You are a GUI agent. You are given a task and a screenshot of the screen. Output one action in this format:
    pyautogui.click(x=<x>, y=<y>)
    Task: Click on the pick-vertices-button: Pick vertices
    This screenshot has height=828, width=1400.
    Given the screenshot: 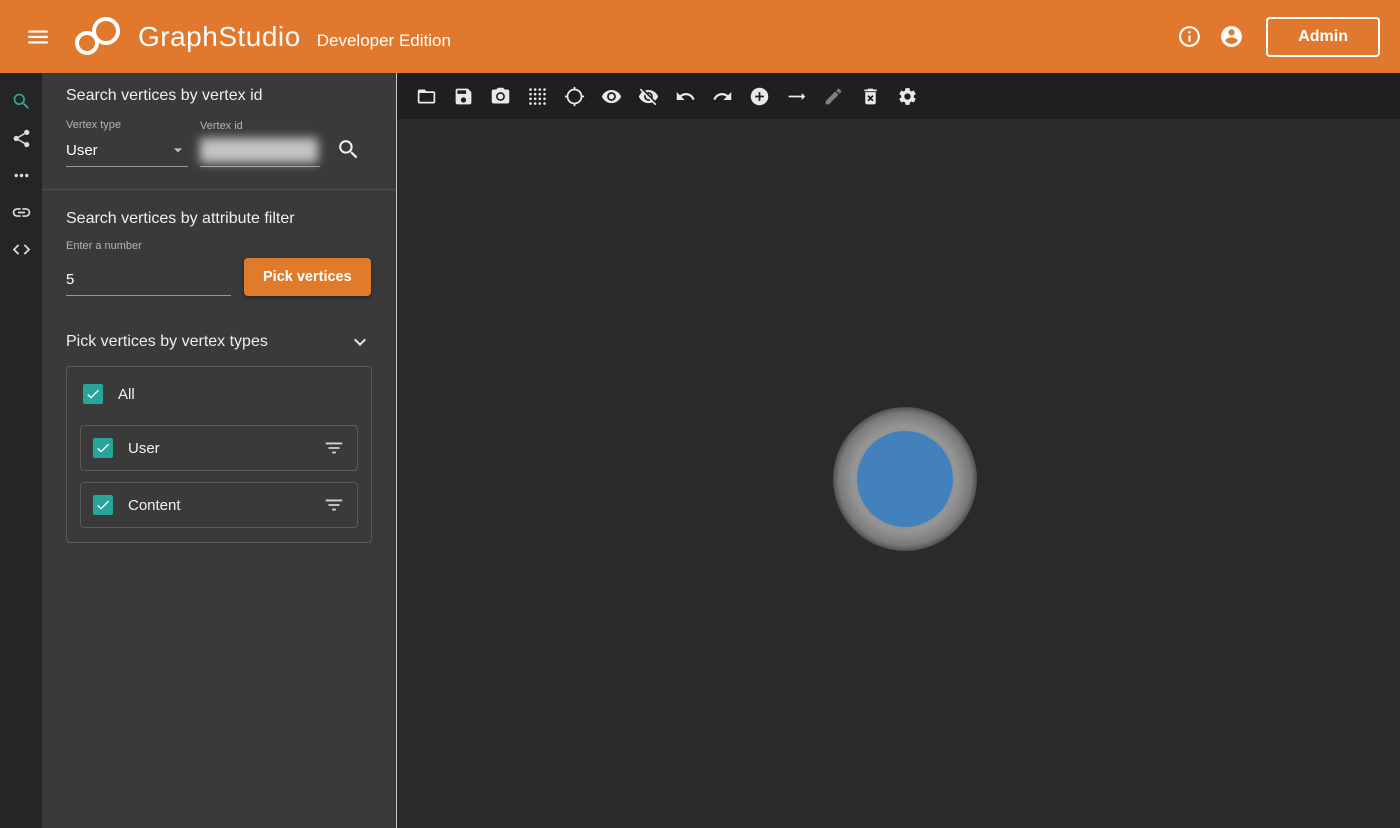 What is the action you would take?
    pyautogui.click(x=307, y=277)
    